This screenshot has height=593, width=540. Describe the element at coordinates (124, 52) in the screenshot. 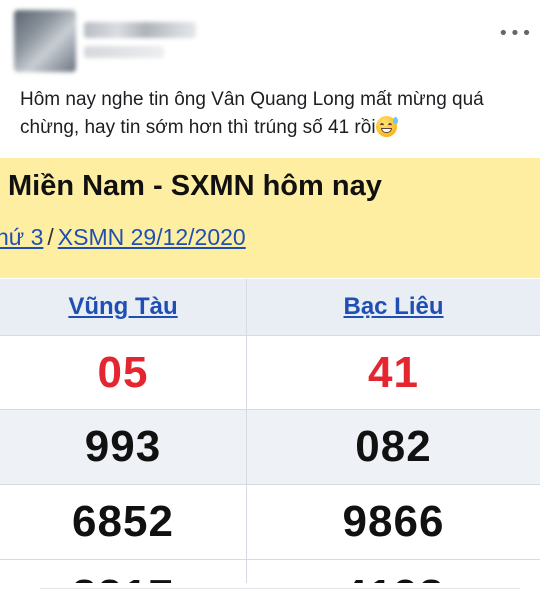

I see `post-meta-blurred` at that location.